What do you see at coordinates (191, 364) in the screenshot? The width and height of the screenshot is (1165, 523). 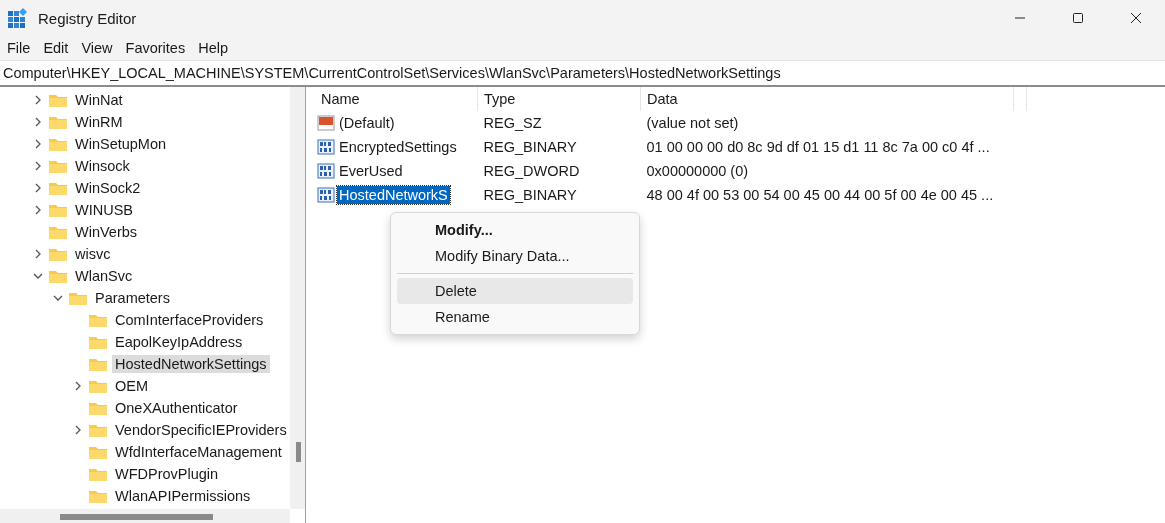 I see `tree-item: HostedNetworkSettings` at bounding box center [191, 364].